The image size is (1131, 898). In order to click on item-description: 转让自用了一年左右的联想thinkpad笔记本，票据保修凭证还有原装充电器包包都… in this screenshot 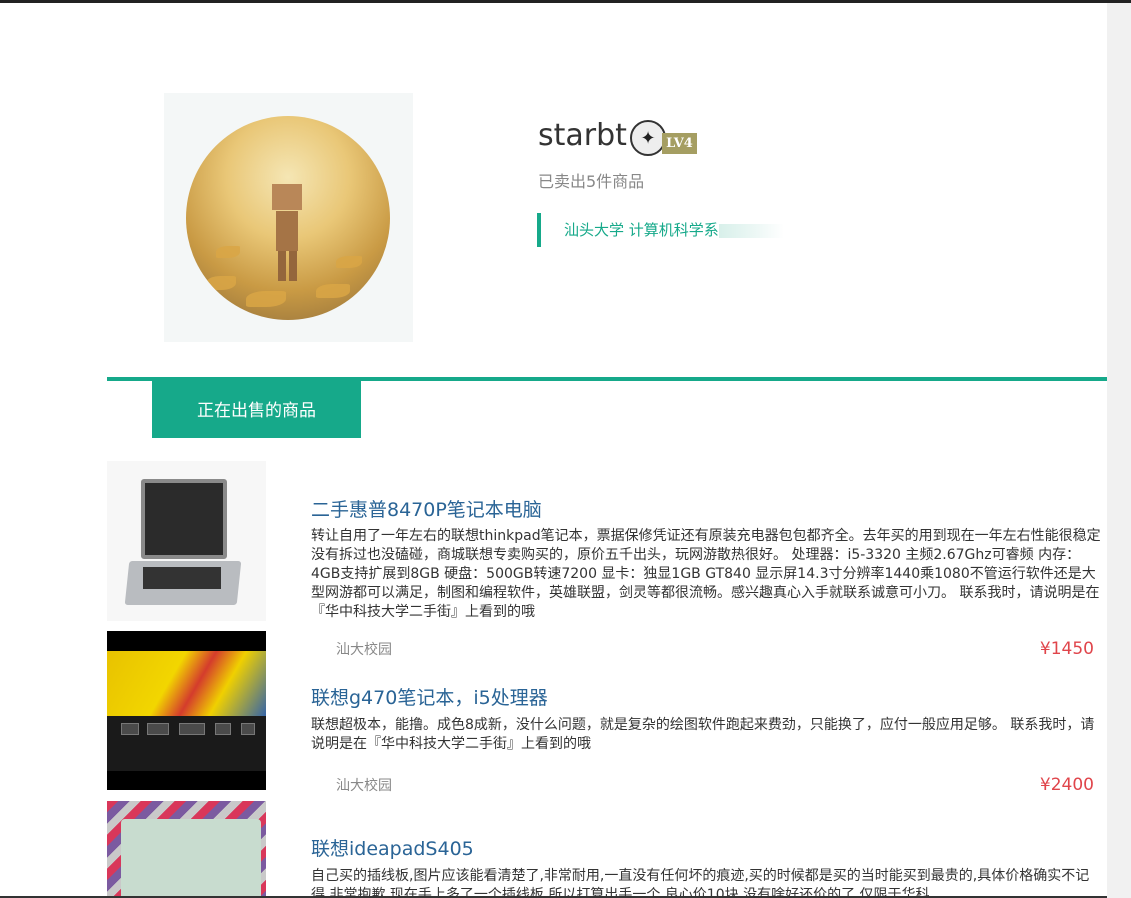, I will do `click(706, 574)`.